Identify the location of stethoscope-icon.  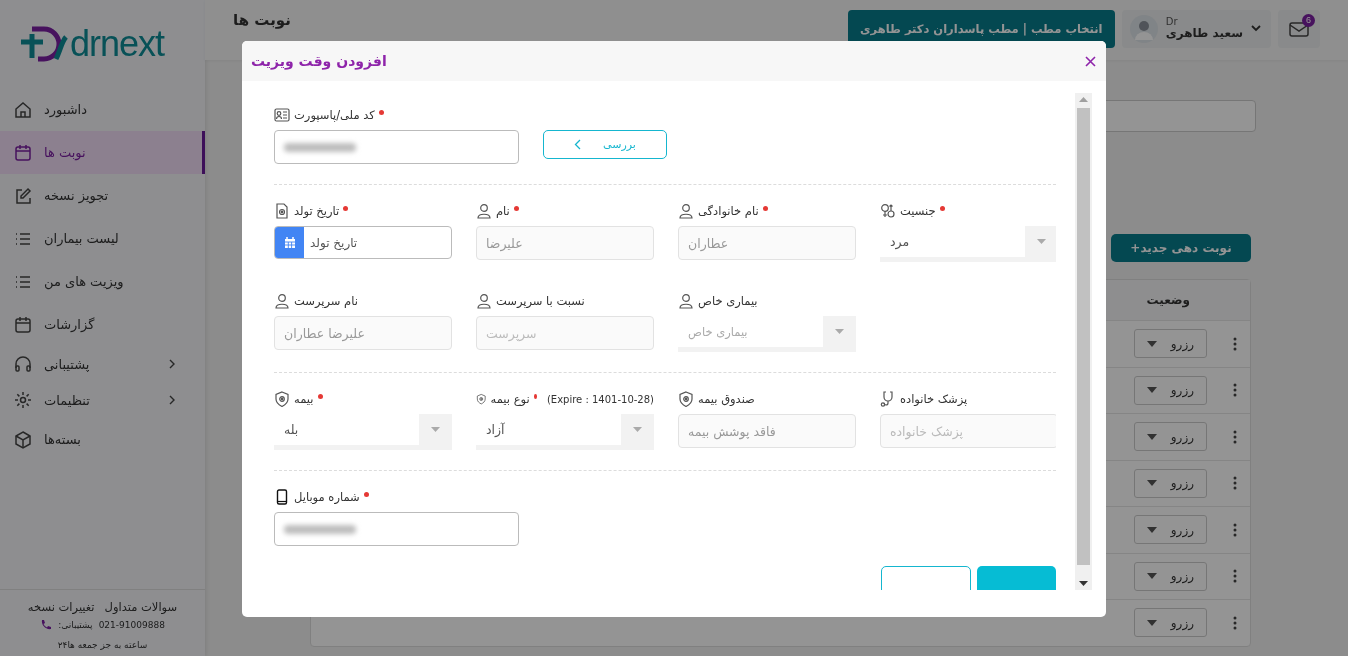
(888, 399).